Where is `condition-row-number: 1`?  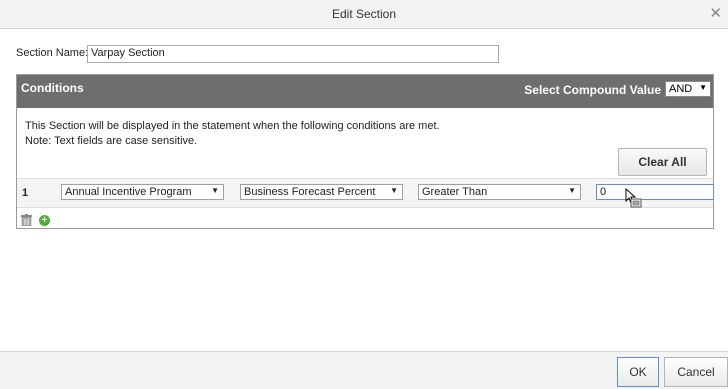
condition-row-number: 1 is located at coordinates (25, 193).